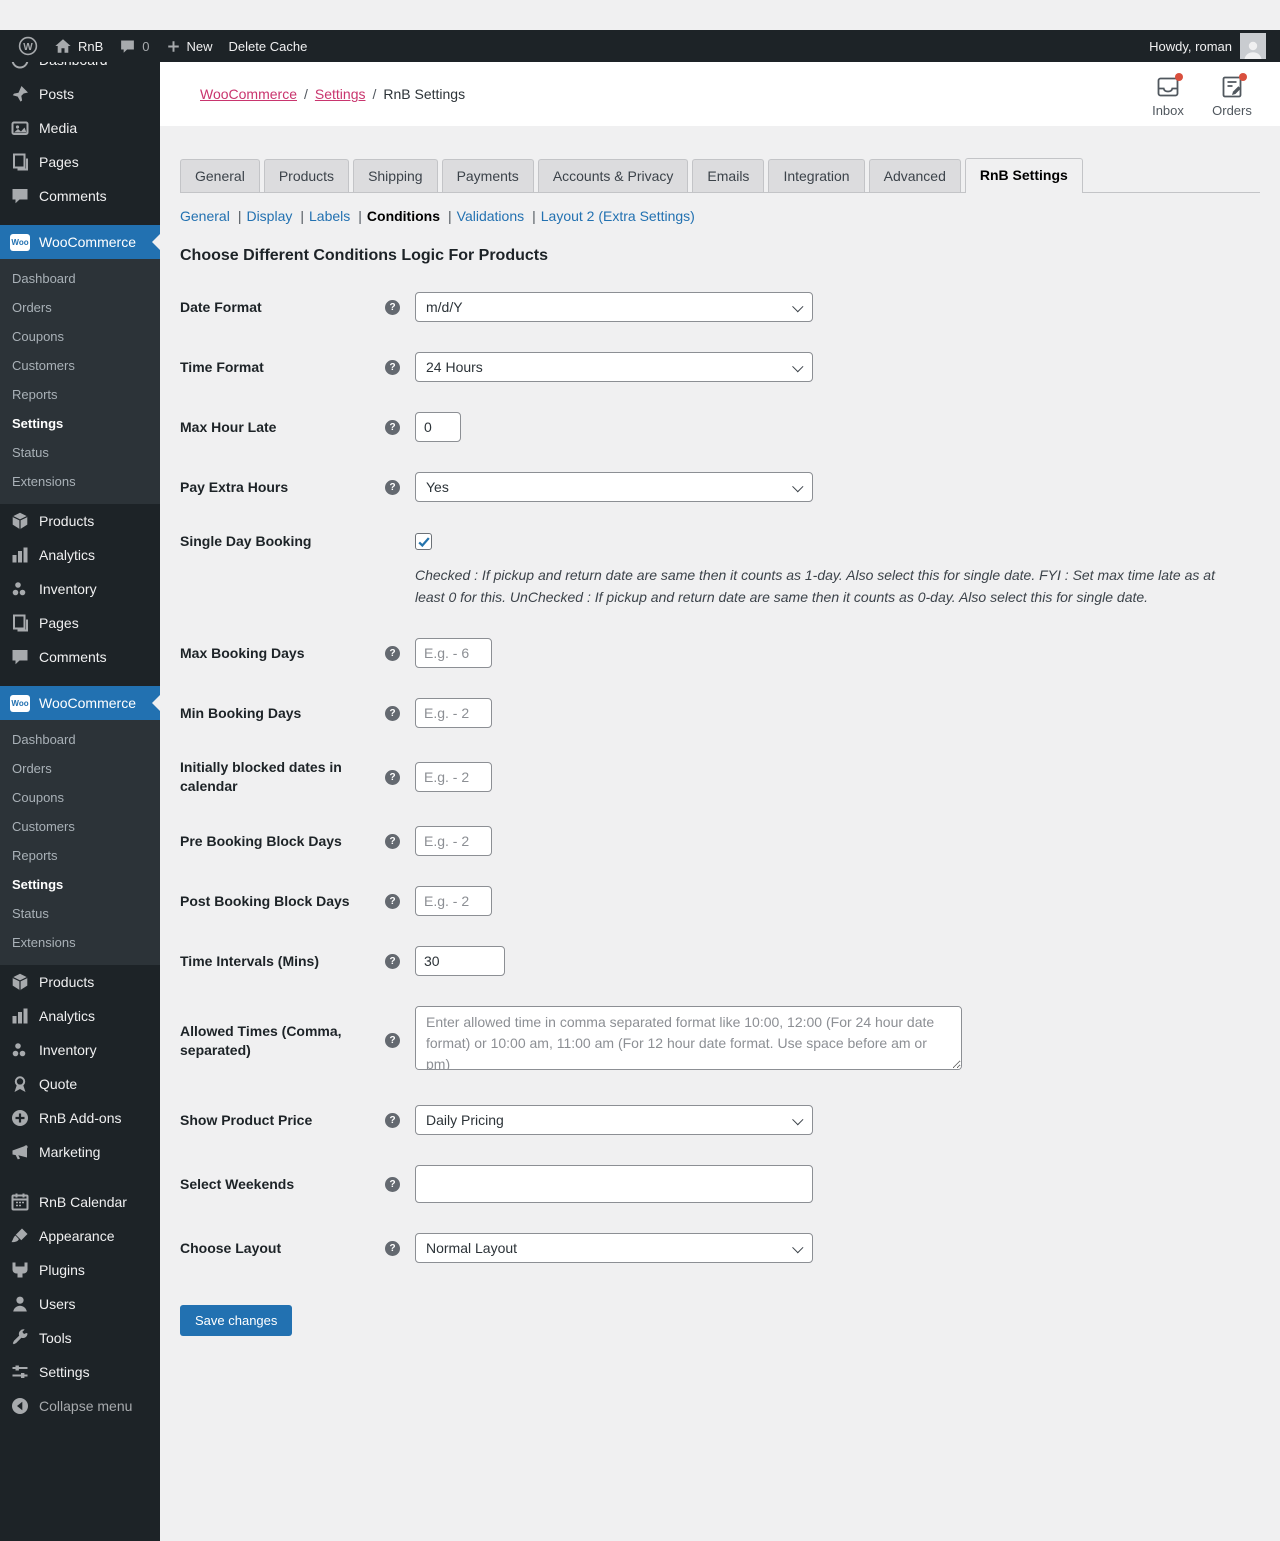 The image size is (1280, 1541). Describe the element at coordinates (248, 94) in the screenshot. I see `breadcrumb-woocommerce: WooCommerce` at that location.